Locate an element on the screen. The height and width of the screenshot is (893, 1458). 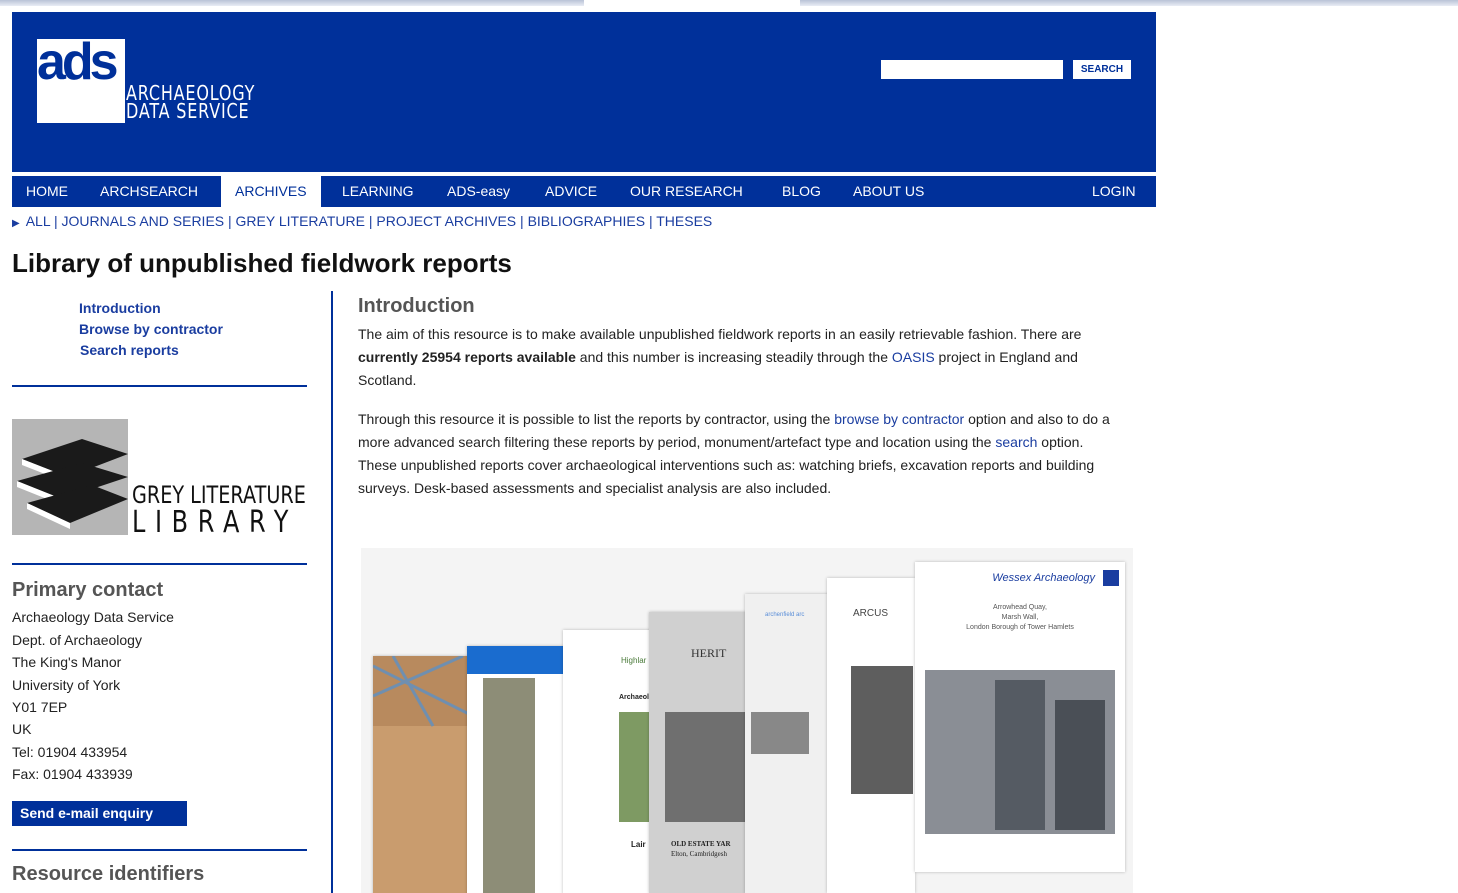
map-image is located at coordinates (423, 690).